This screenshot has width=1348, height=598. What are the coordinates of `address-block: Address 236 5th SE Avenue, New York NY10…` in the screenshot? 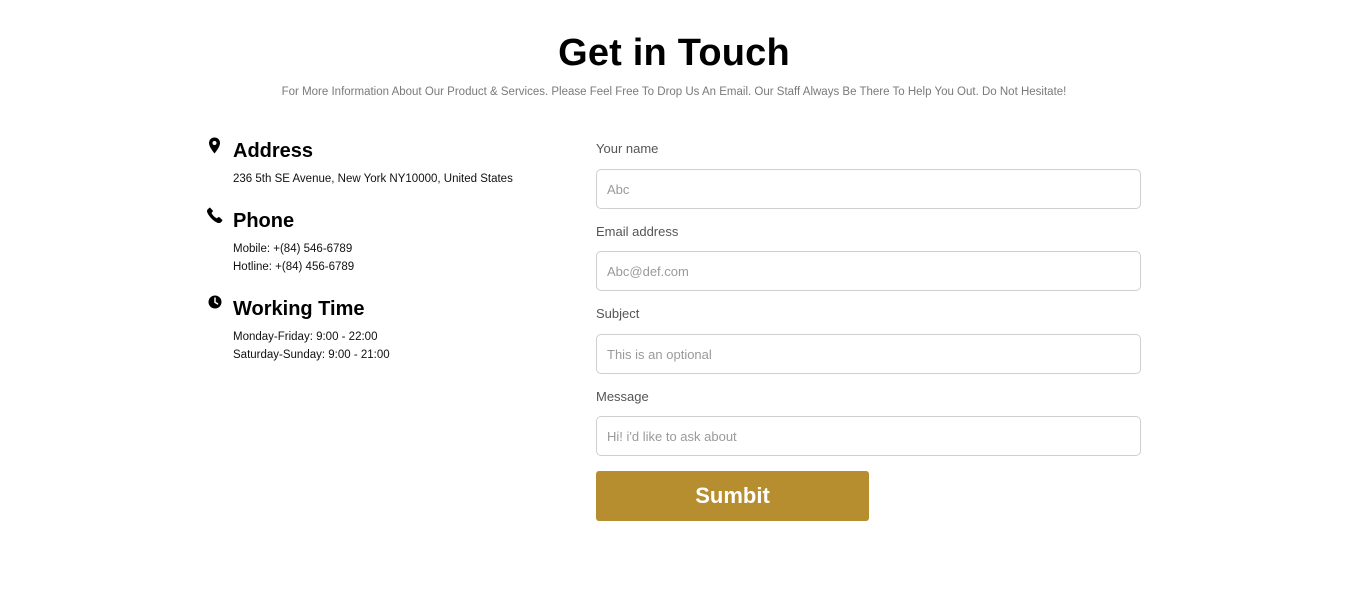 It's located at (359, 163).